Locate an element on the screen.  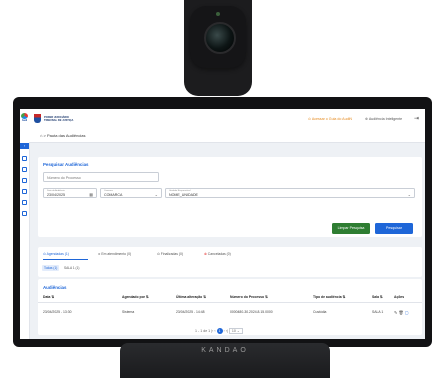
column-header-type-label: Tipo de audiência is located at coordinates (327, 297).